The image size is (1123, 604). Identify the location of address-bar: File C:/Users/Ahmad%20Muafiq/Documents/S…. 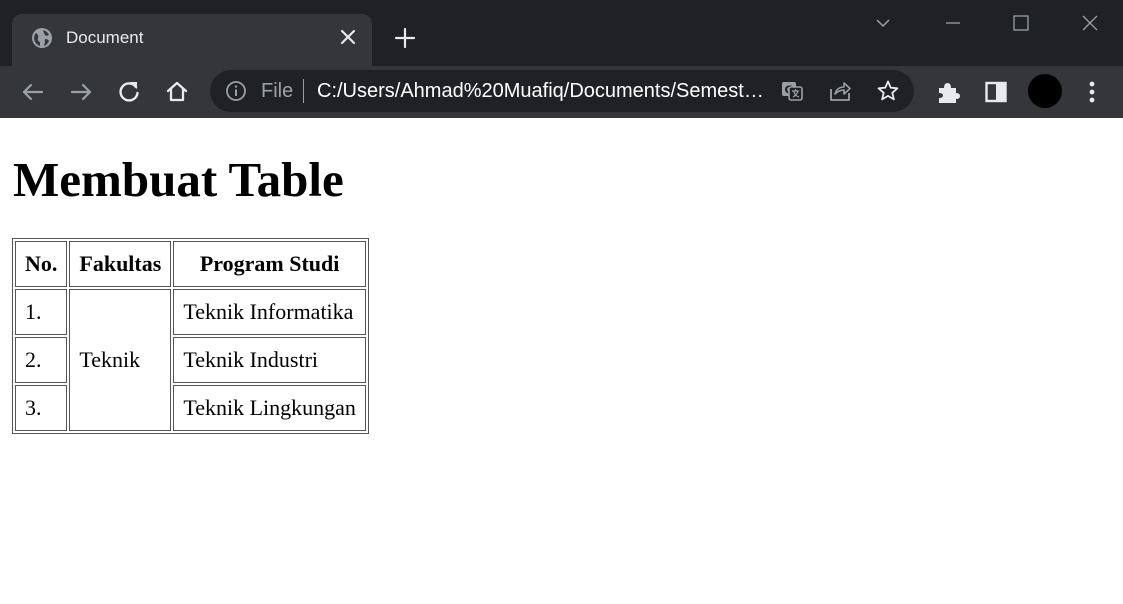
(562, 91).